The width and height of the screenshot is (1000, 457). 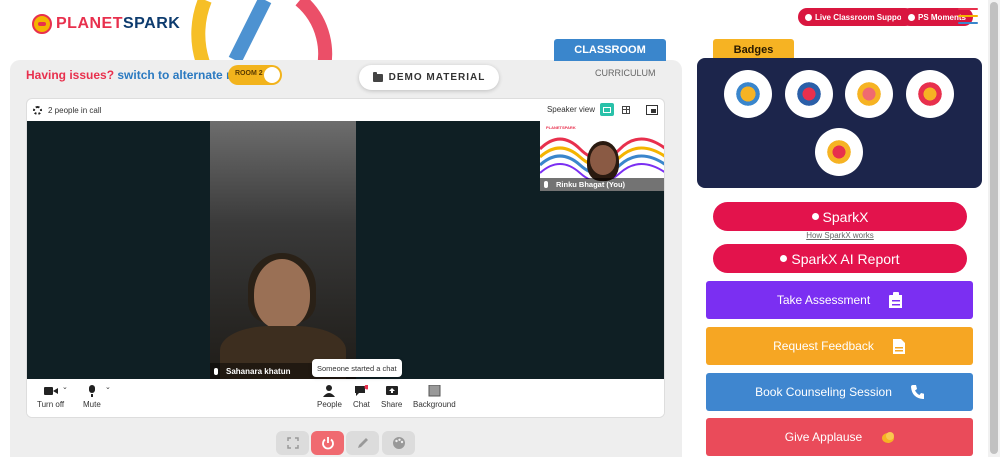 I want to click on take-assessment-button: Take Assessment, so click(x=839, y=300).